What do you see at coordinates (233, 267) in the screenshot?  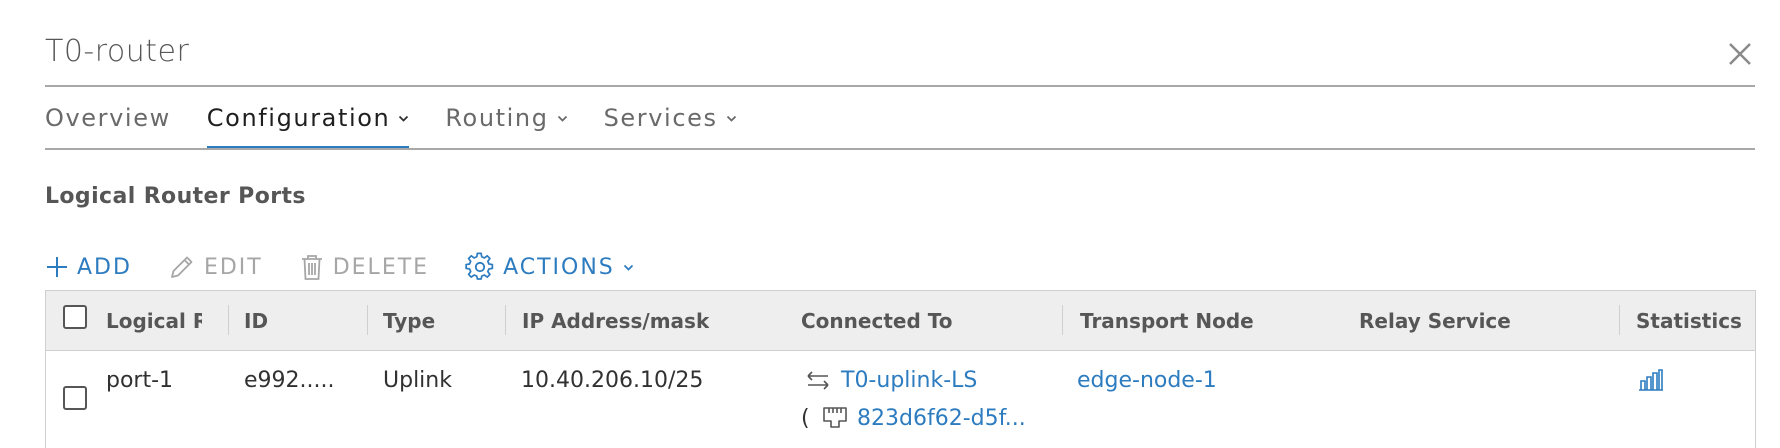 I see `edit-label: EDIT` at bounding box center [233, 267].